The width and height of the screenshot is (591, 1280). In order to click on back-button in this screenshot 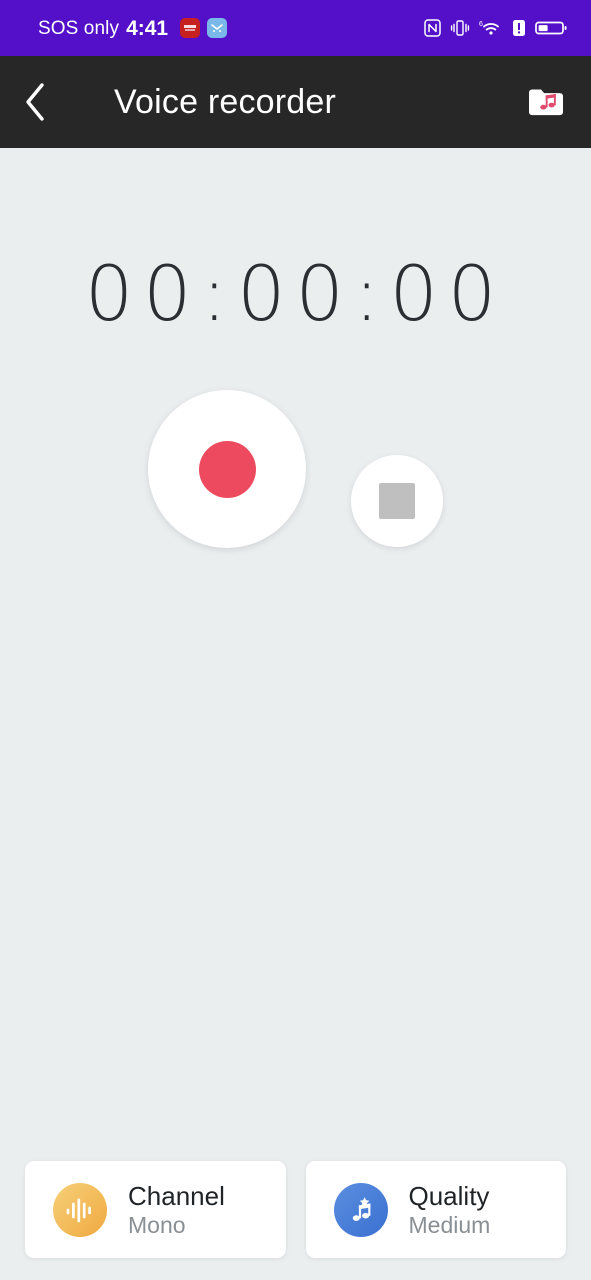, I will do `click(36, 102)`.